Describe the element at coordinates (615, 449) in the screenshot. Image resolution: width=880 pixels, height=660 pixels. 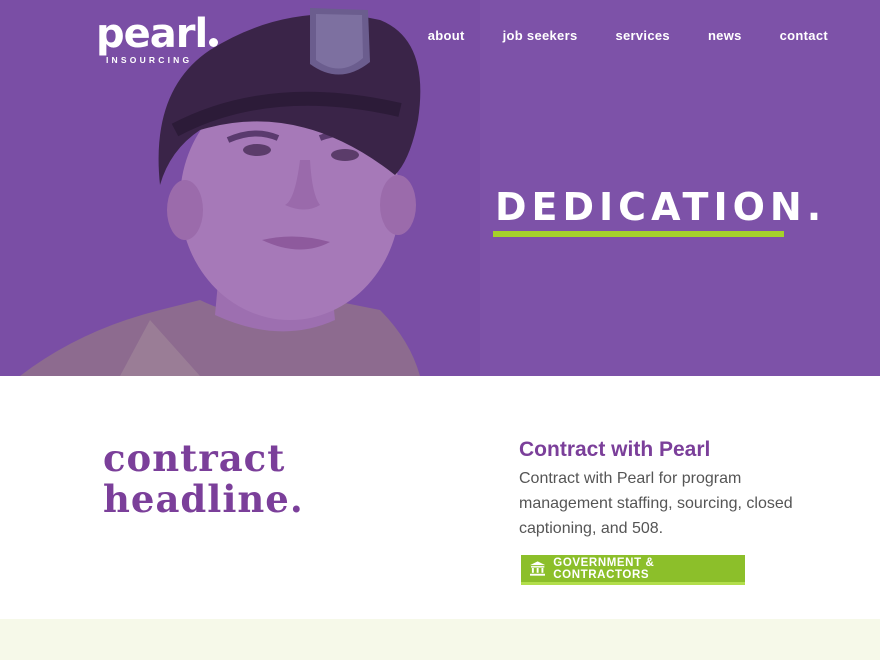
I see `contract-subtitle: Contract with Pearl` at that location.